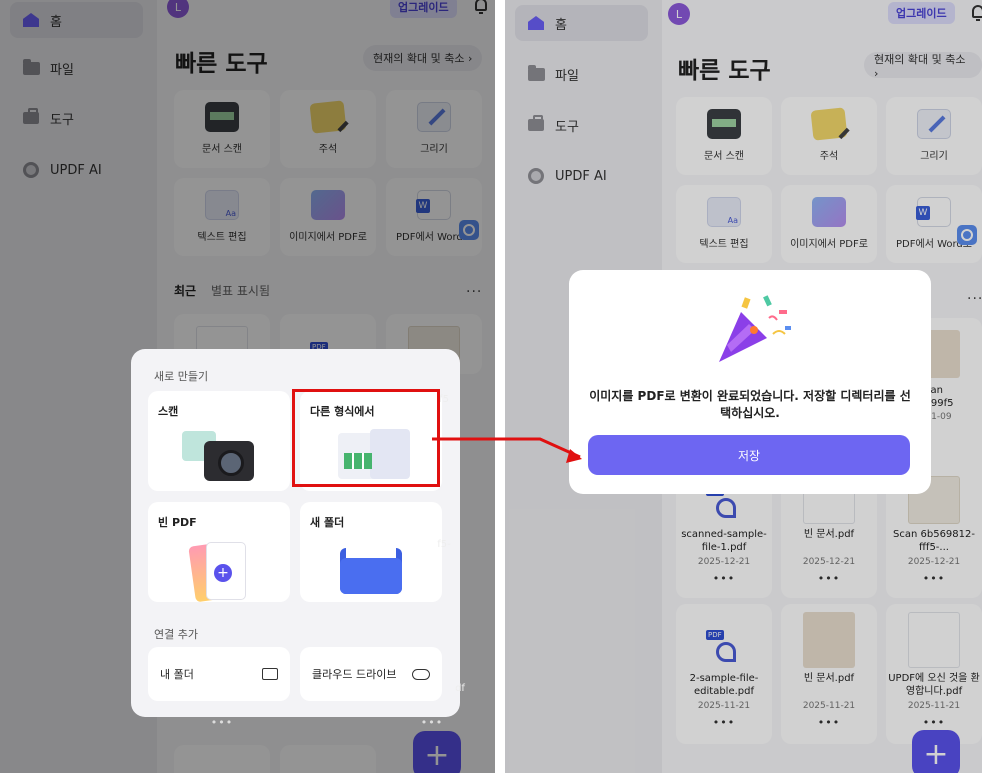 This screenshot has width=982, height=773. What do you see at coordinates (270, 674) in the screenshot?
I see `folder-outline-icon` at bounding box center [270, 674].